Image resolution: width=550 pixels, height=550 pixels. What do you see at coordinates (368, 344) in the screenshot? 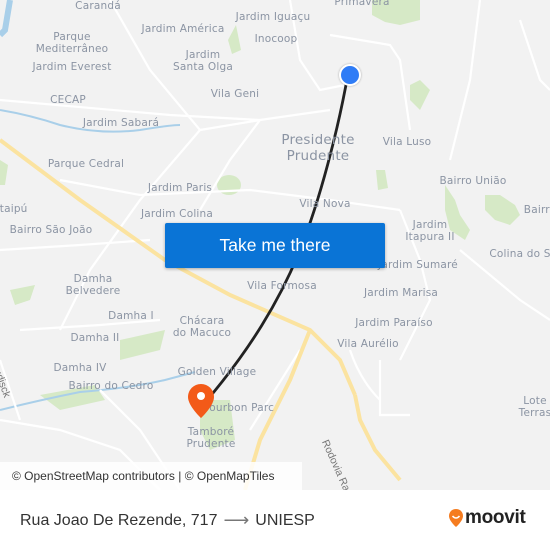
I see `neighborhood-label: Vila Aurélio` at bounding box center [368, 344].